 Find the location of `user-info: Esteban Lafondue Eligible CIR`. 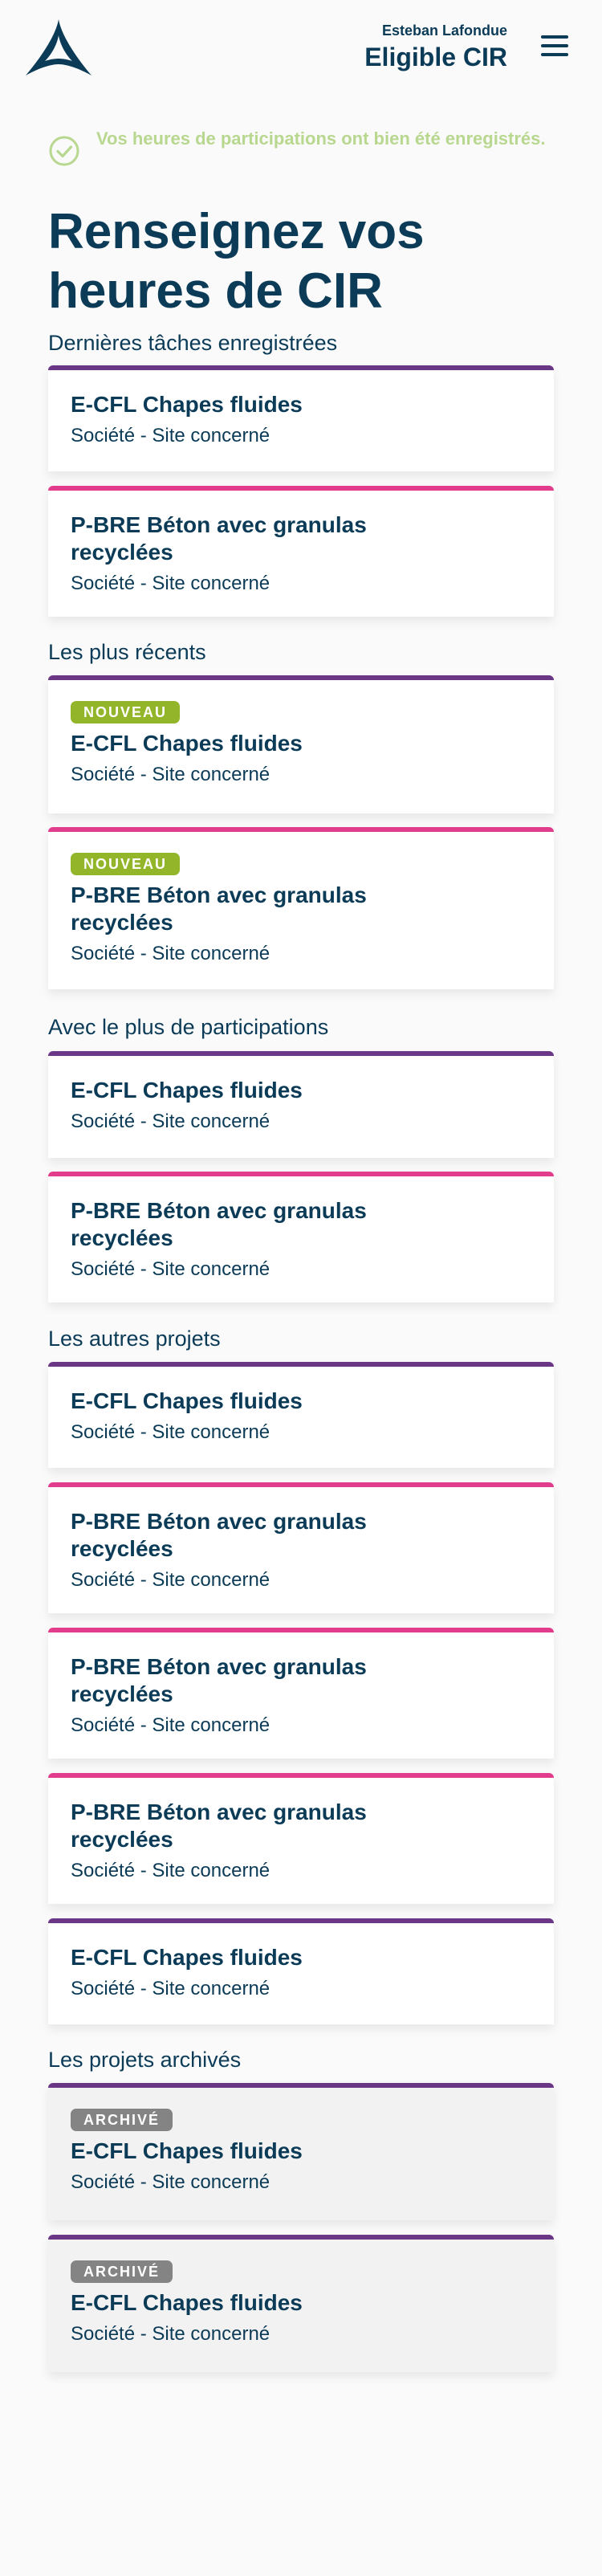

user-info: Esteban Lafondue Eligible CIR is located at coordinates (435, 47).